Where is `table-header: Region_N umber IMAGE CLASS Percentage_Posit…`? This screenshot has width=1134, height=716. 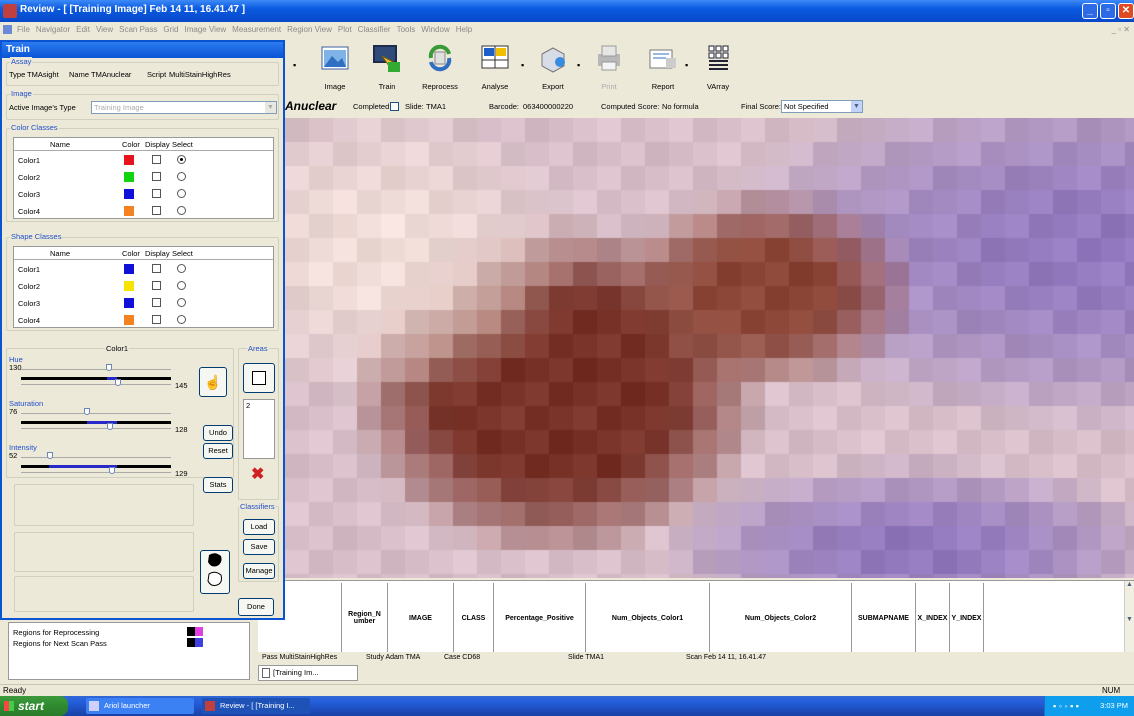
table-header: Region_N umber IMAGE CLASS Percentage_Posit… is located at coordinates (622, 619).